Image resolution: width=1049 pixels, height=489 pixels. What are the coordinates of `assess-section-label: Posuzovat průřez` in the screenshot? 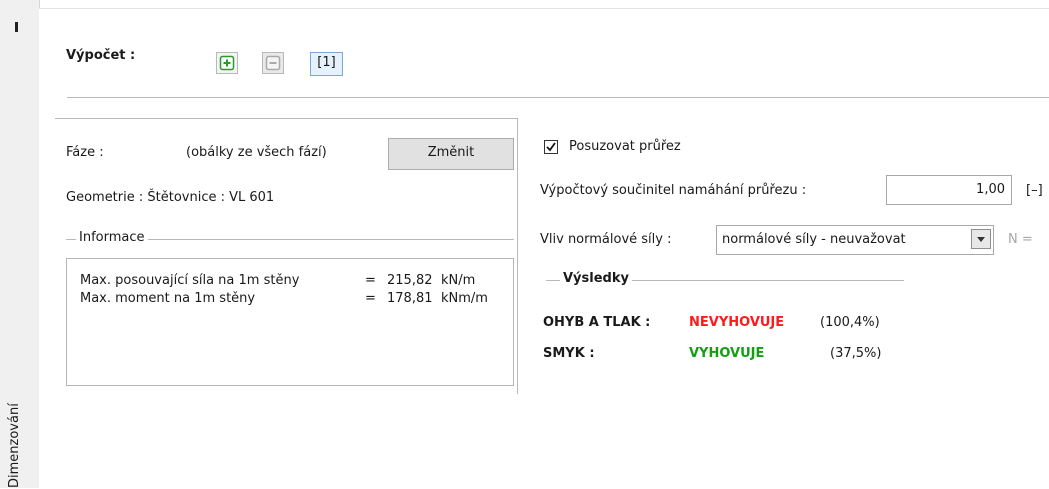 It's located at (625, 146).